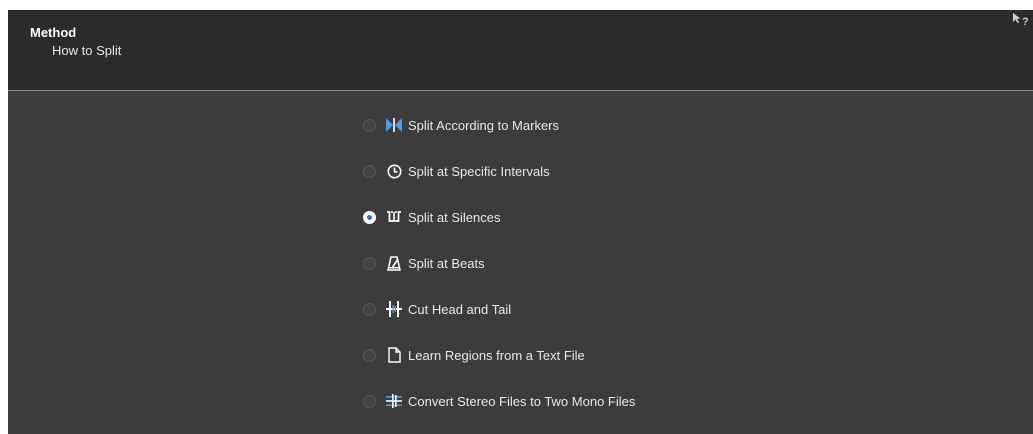 The width and height of the screenshot is (1033, 434). What do you see at coordinates (484, 125) in the screenshot?
I see `option-label: Split According to Markers` at bounding box center [484, 125].